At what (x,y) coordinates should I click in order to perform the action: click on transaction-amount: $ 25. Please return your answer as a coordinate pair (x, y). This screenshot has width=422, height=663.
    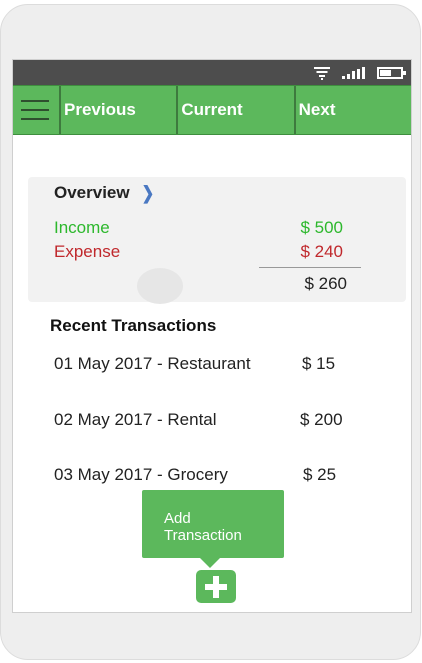
    Looking at the image, I should click on (320, 474).